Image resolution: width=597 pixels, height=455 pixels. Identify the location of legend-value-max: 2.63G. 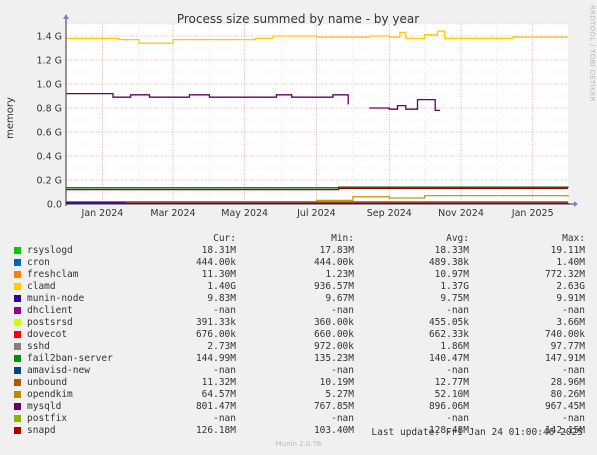
(570, 286).